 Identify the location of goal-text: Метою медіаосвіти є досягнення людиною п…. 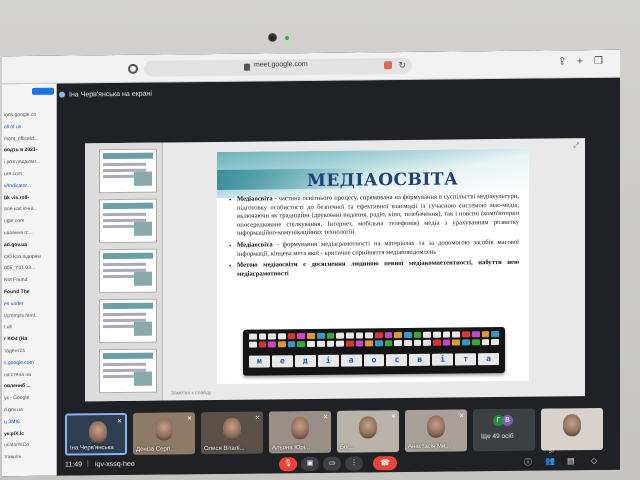
(378, 268).